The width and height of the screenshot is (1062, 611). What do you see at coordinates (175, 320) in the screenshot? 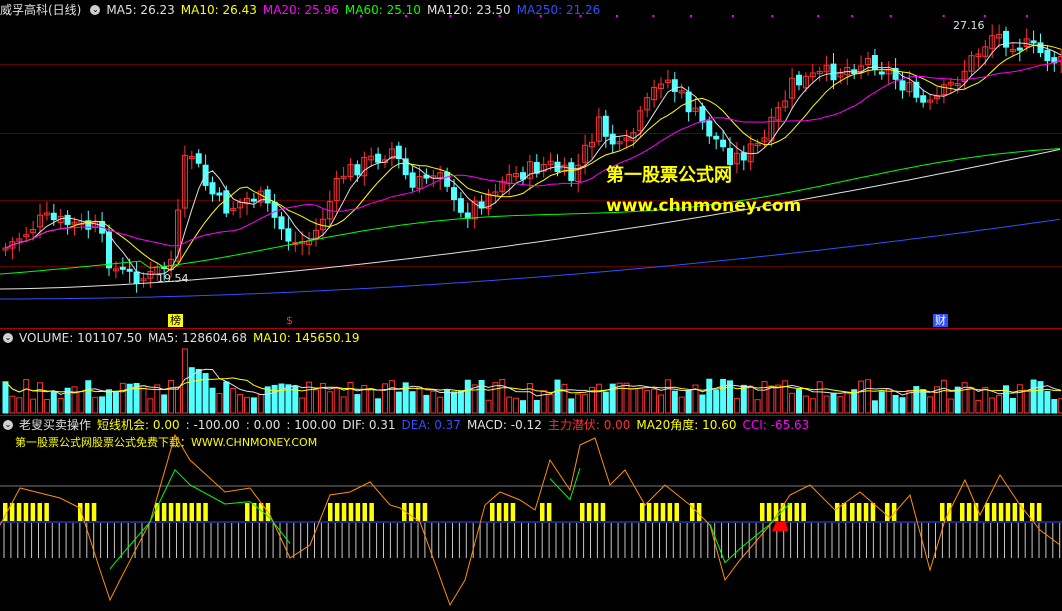
I see `rank-badge: 榜` at bounding box center [175, 320].